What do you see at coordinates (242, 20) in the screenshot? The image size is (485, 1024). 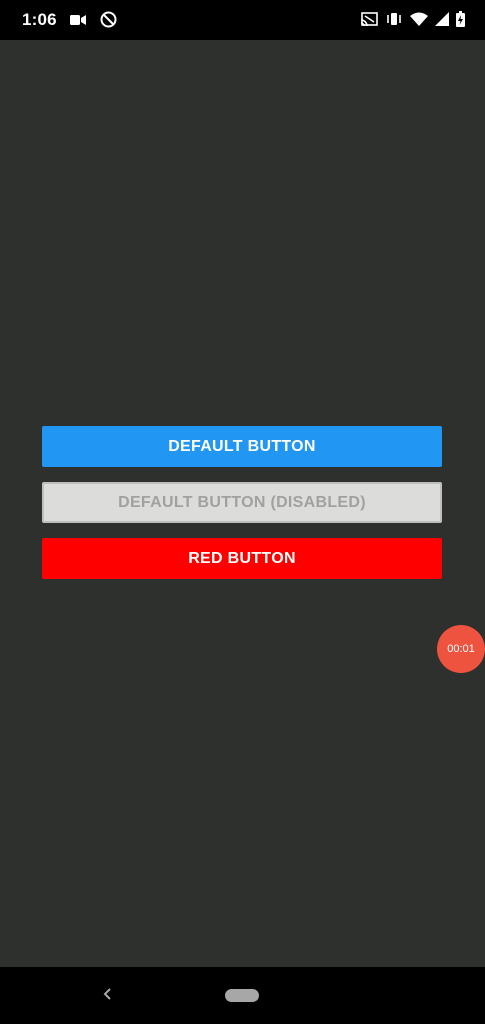 I see `status-bar: 1:06` at bounding box center [242, 20].